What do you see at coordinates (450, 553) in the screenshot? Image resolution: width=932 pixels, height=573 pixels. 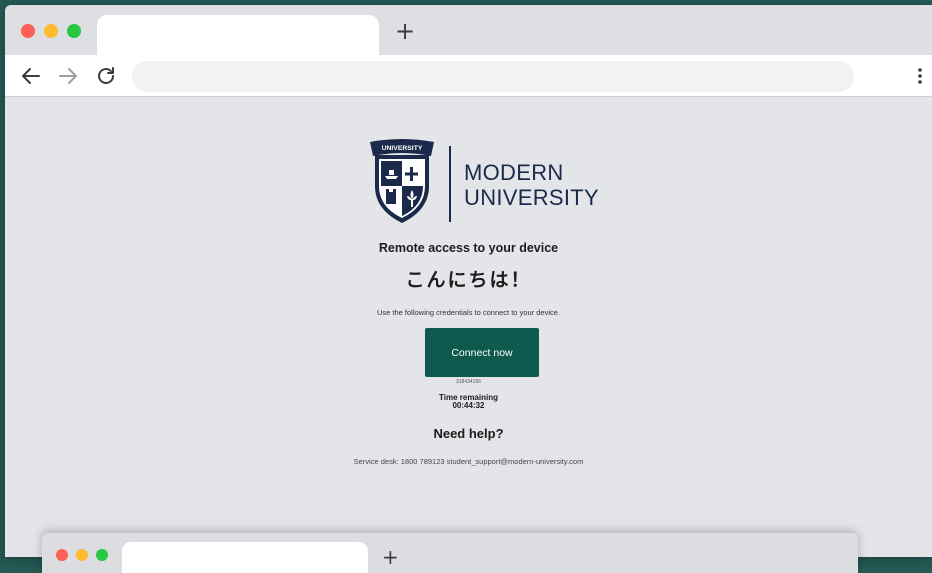 I see `background-browser-window: +` at bounding box center [450, 553].